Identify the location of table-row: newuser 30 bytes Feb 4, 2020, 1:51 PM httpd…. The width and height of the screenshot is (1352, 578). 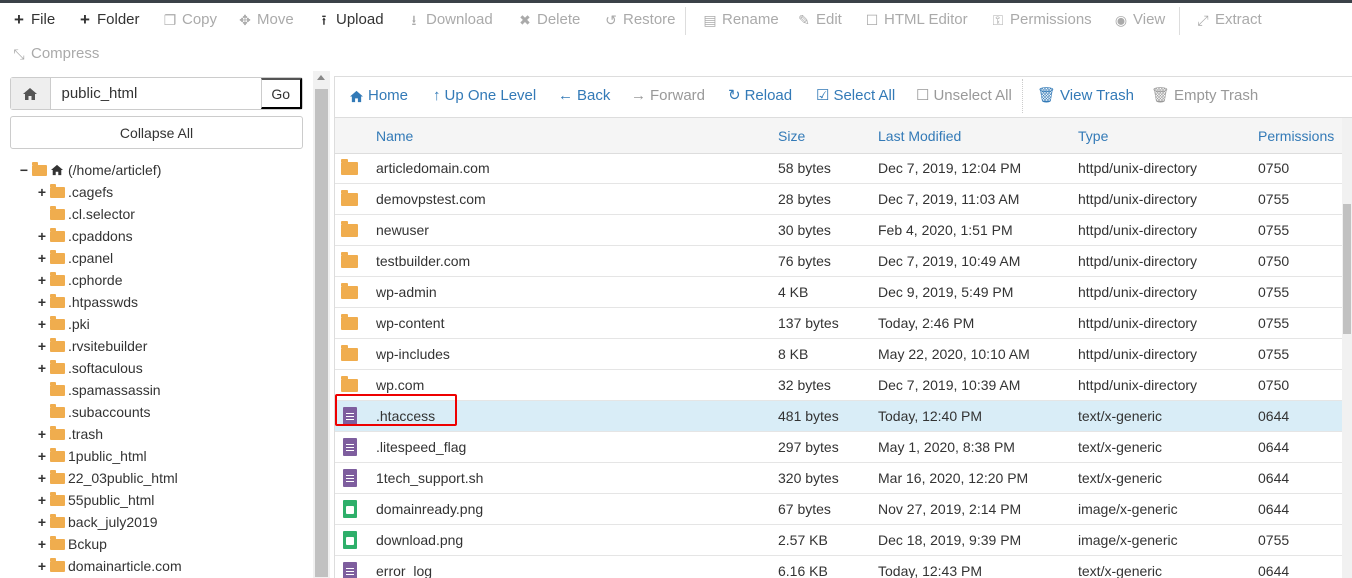
(839, 230).